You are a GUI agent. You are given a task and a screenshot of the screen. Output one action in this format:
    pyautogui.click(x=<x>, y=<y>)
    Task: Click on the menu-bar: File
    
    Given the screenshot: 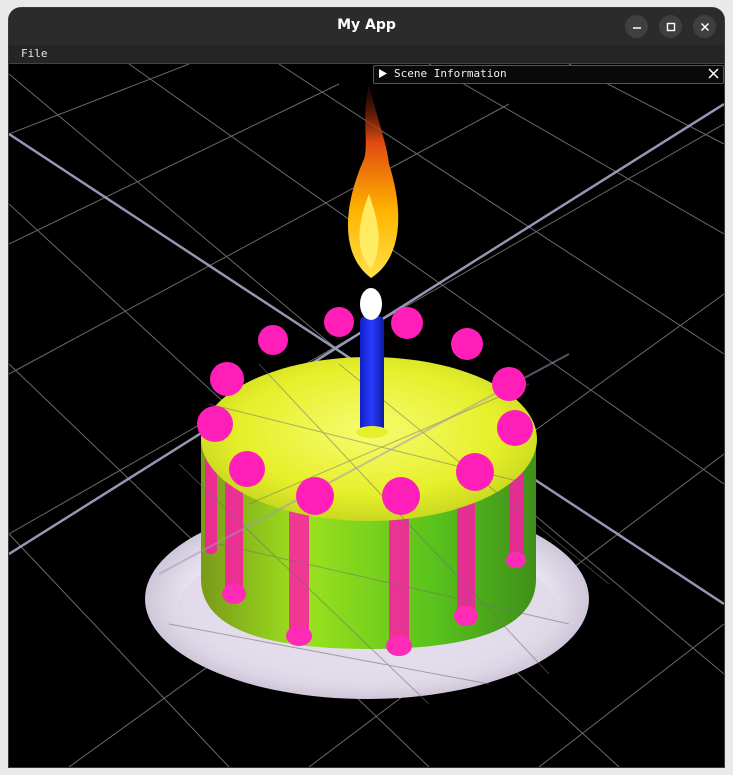 What is the action you would take?
    pyautogui.click(x=366, y=54)
    